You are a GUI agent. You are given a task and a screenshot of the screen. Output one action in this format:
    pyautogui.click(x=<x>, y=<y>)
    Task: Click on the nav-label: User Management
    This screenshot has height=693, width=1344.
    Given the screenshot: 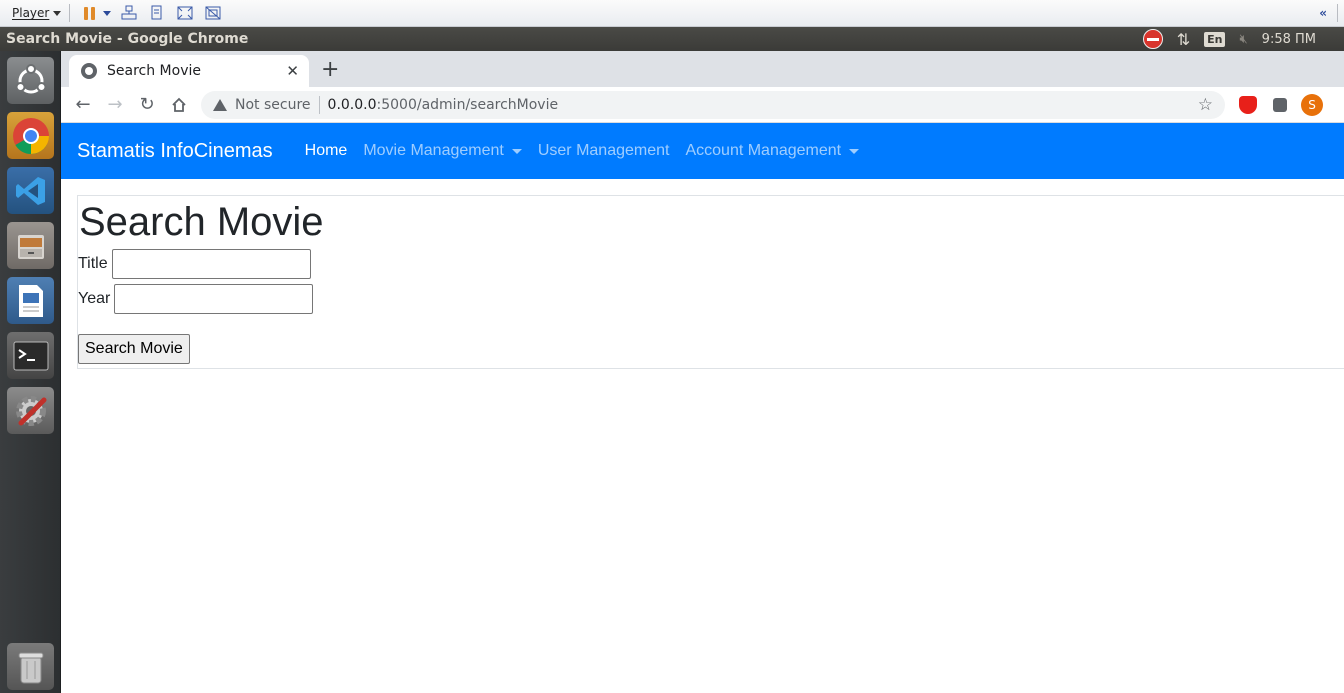 What is the action you would take?
    pyautogui.click(x=603, y=150)
    